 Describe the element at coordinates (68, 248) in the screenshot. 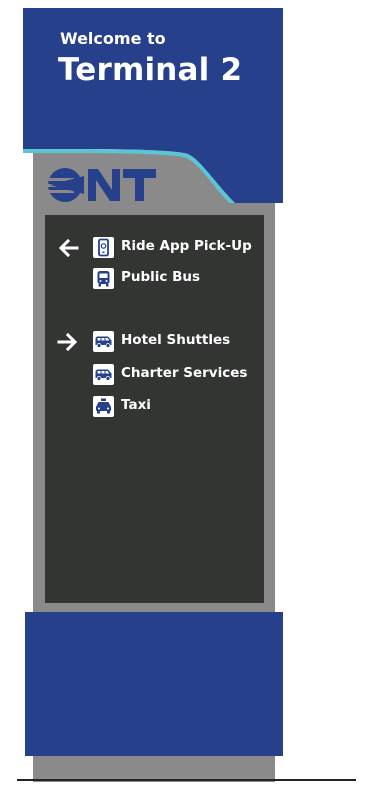

I see `left-arrow-icon` at that location.